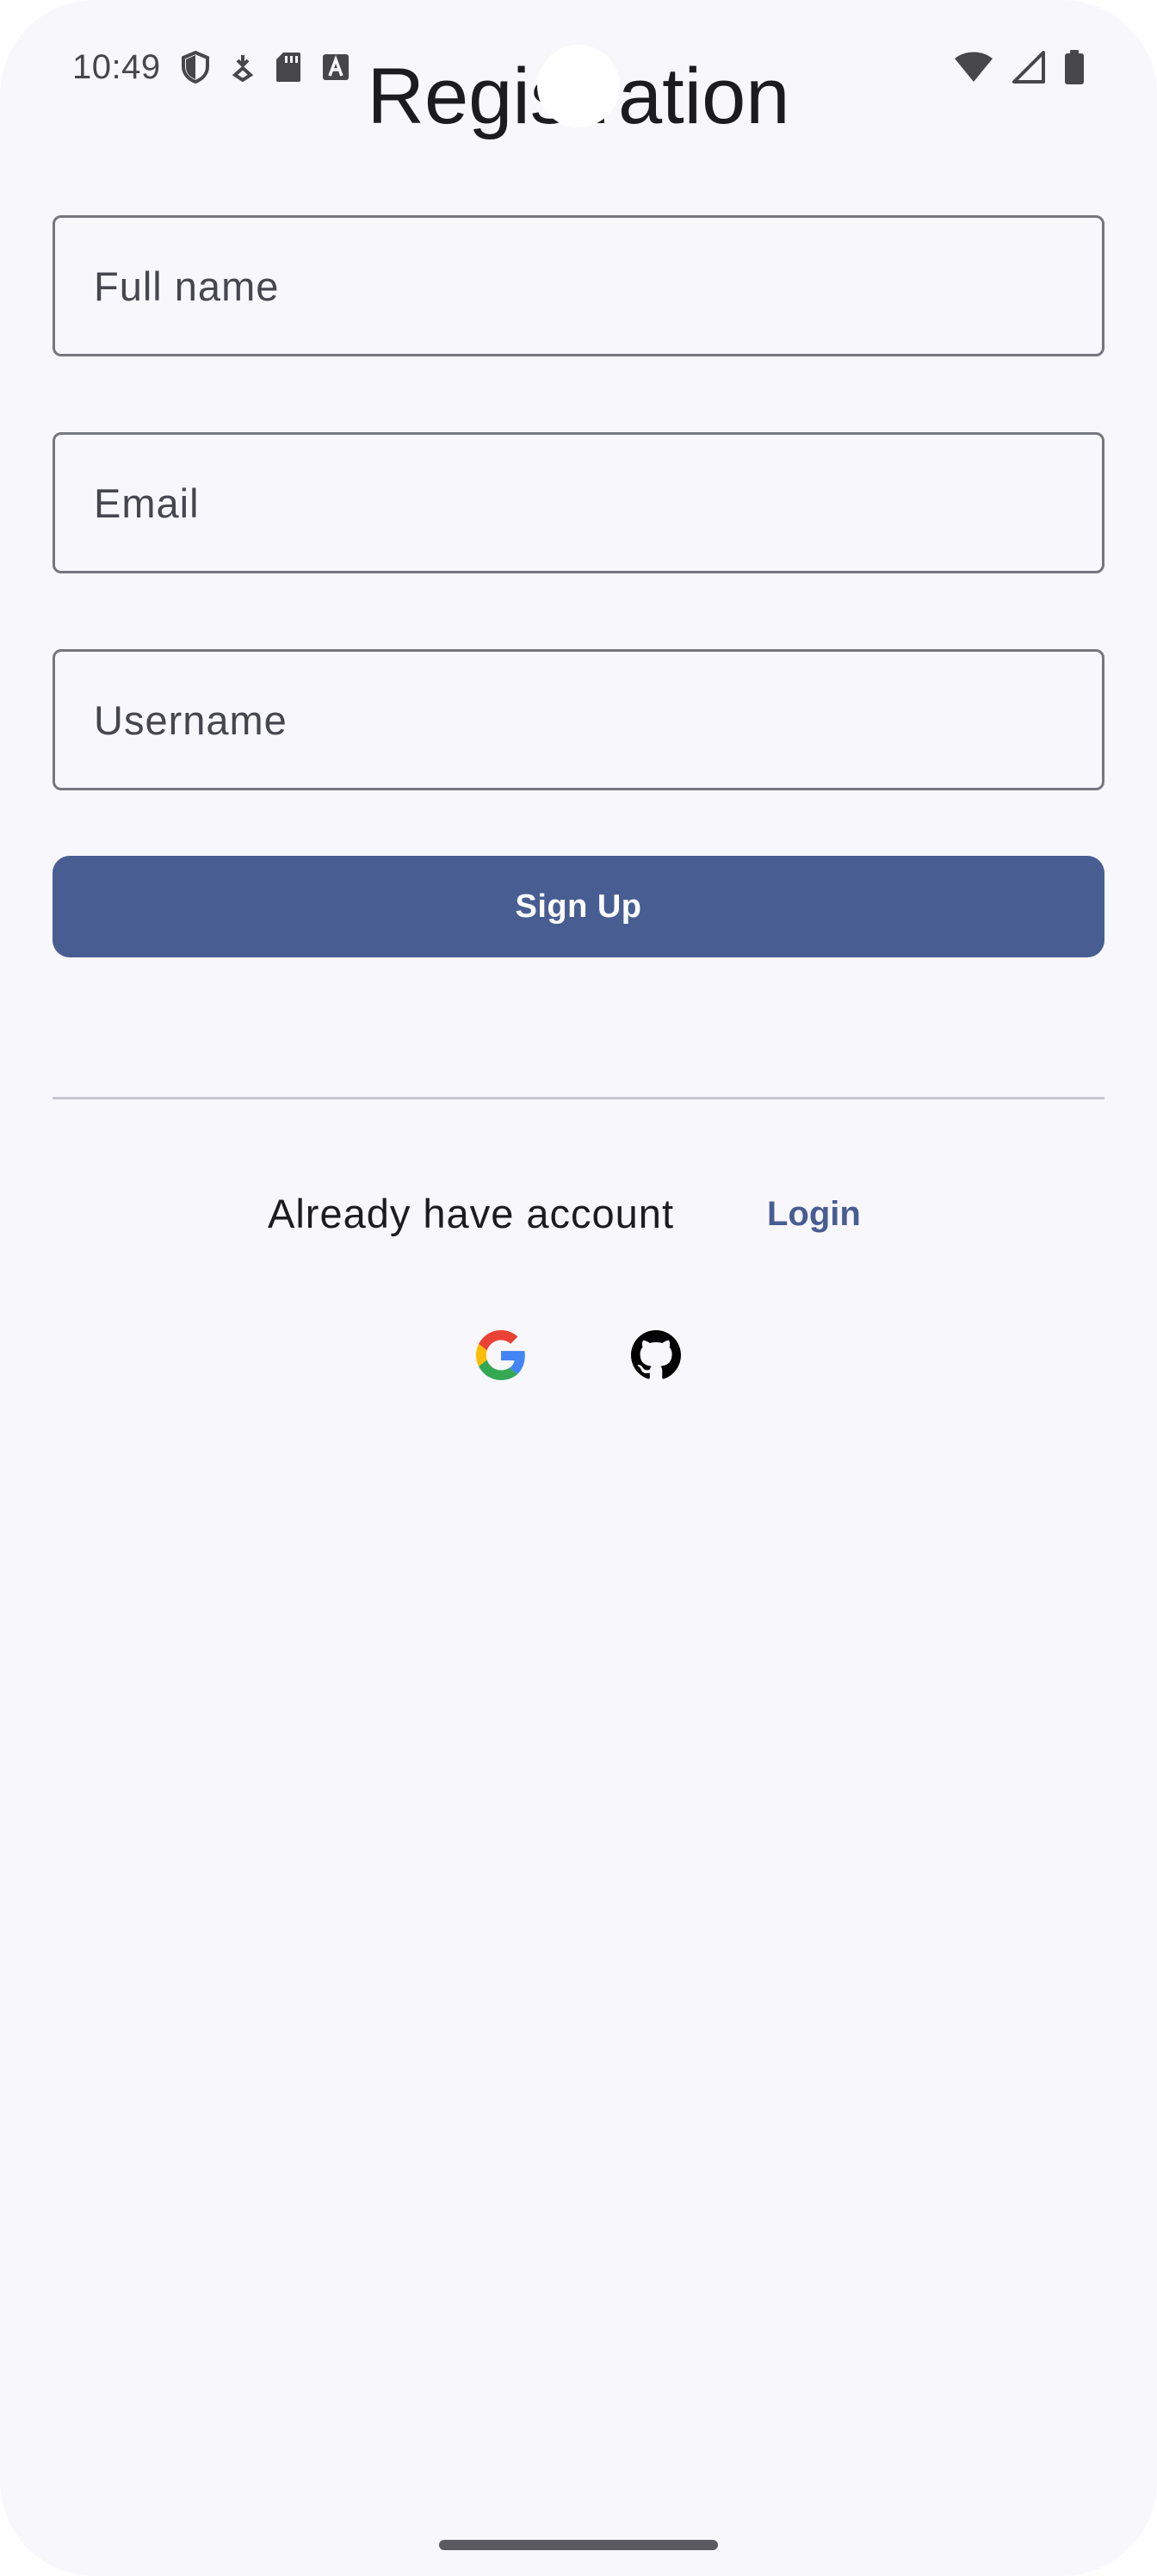 This screenshot has width=1157, height=2576. I want to click on camera-cutout, so click(579, 86).